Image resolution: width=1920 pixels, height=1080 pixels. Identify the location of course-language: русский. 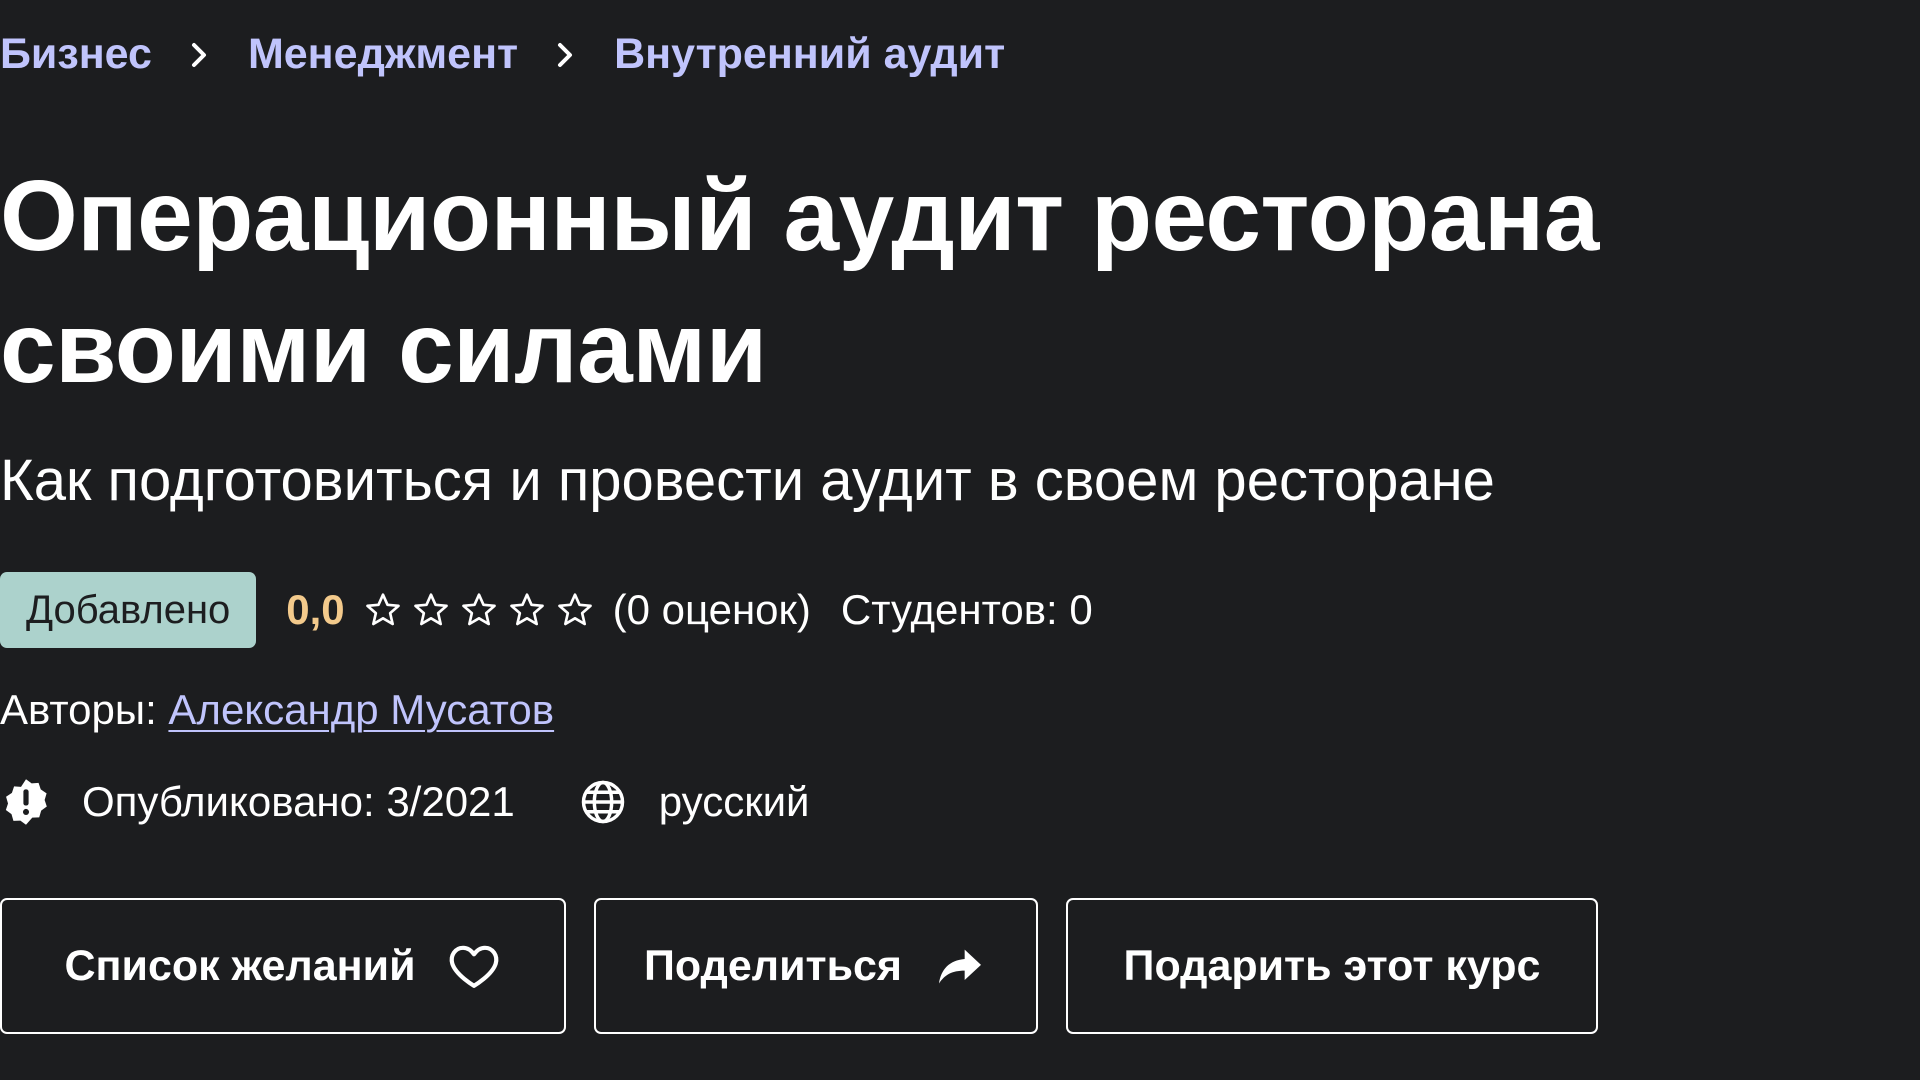
(734, 801).